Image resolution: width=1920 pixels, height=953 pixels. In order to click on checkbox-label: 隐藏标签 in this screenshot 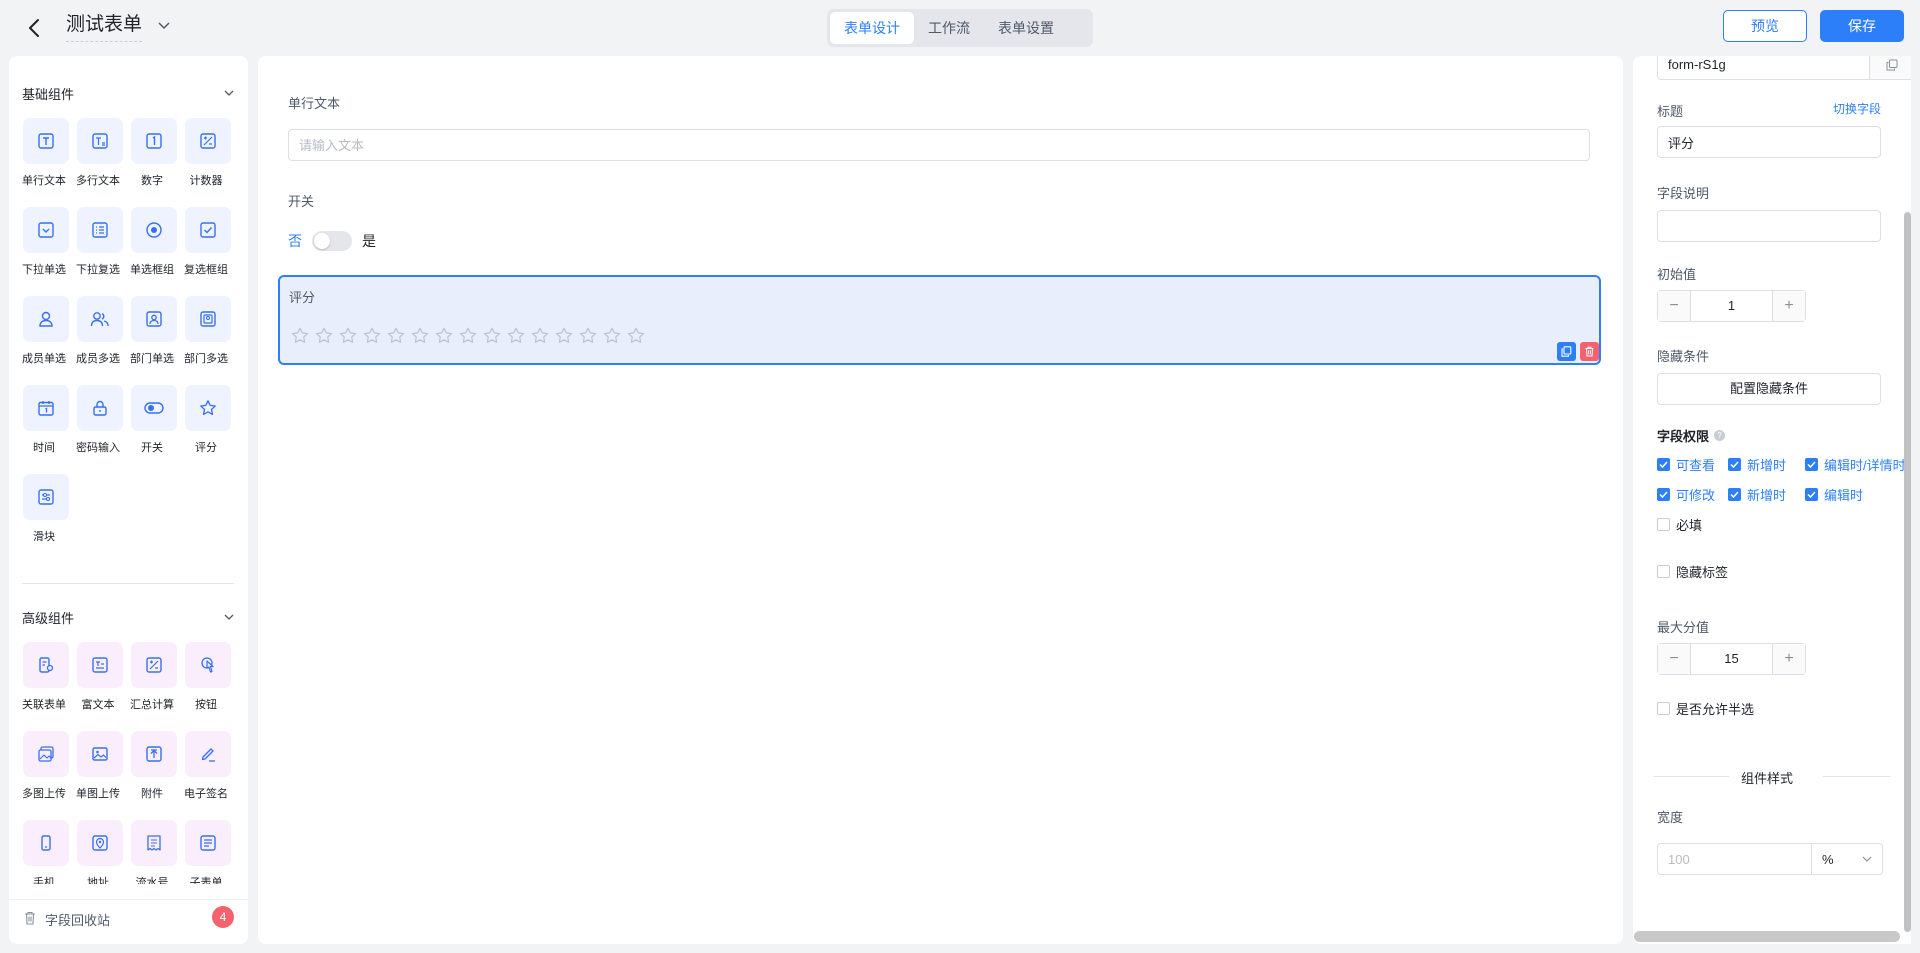, I will do `click(1702, 572)`.